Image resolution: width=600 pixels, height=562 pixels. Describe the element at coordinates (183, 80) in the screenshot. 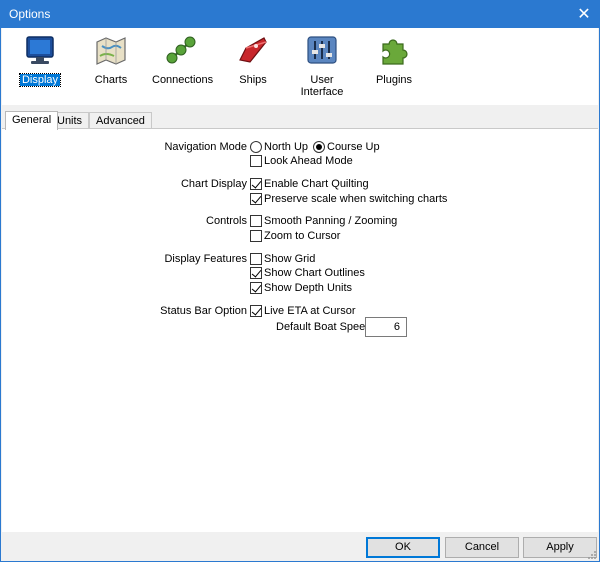

I see `toolbar-item-label: Connections` at that location.